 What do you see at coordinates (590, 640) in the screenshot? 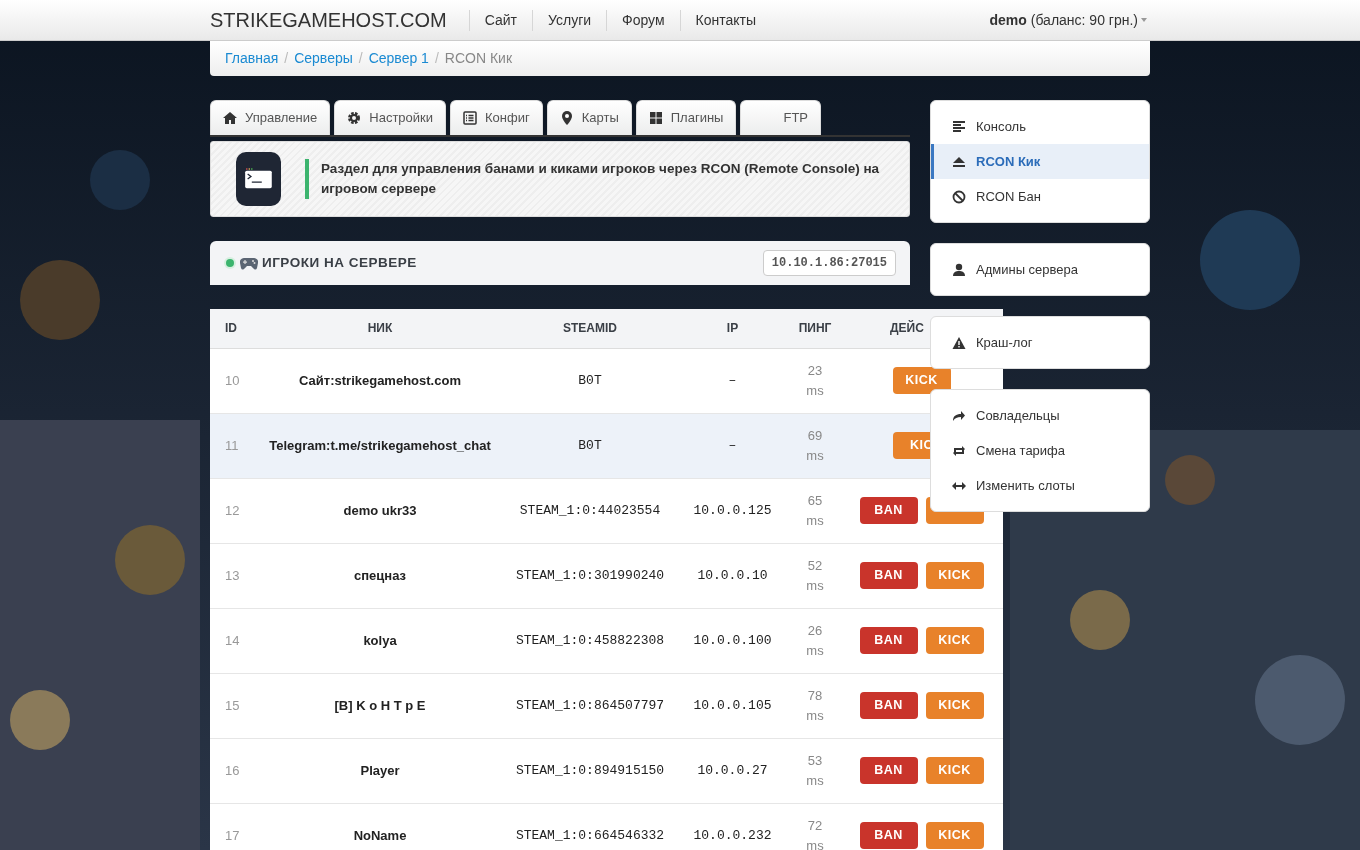
I see `steam-id: STEAM_1:0:458822308` at bounding box center [590, 640].